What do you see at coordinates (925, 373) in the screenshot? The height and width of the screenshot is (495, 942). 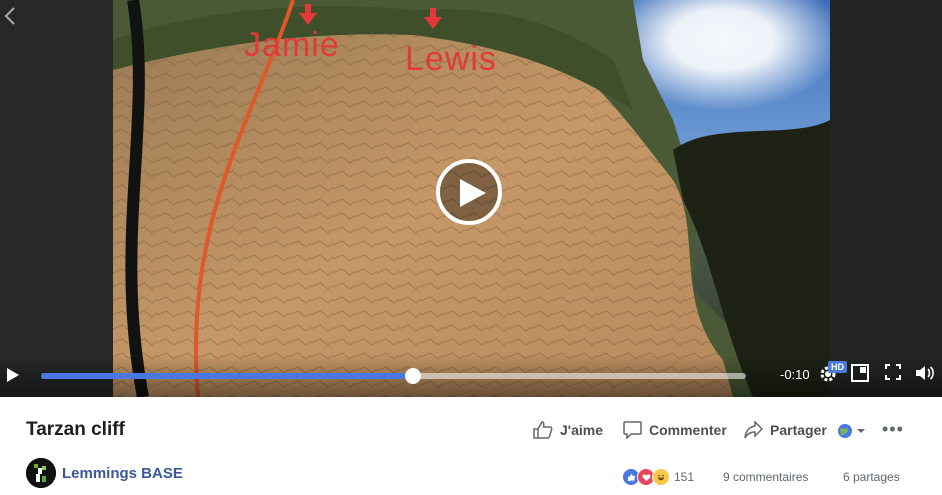 I see `volume-icon` at bounding box center [925, 373].